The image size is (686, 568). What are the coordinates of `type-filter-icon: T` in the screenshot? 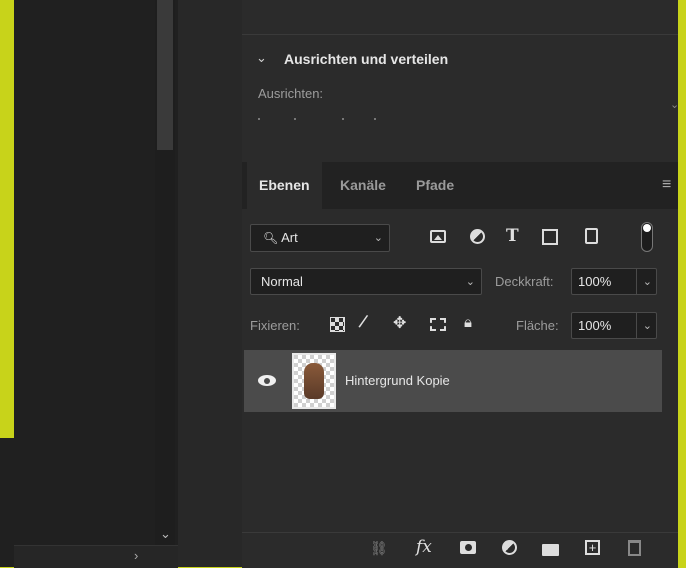 It's located at (512, 236).